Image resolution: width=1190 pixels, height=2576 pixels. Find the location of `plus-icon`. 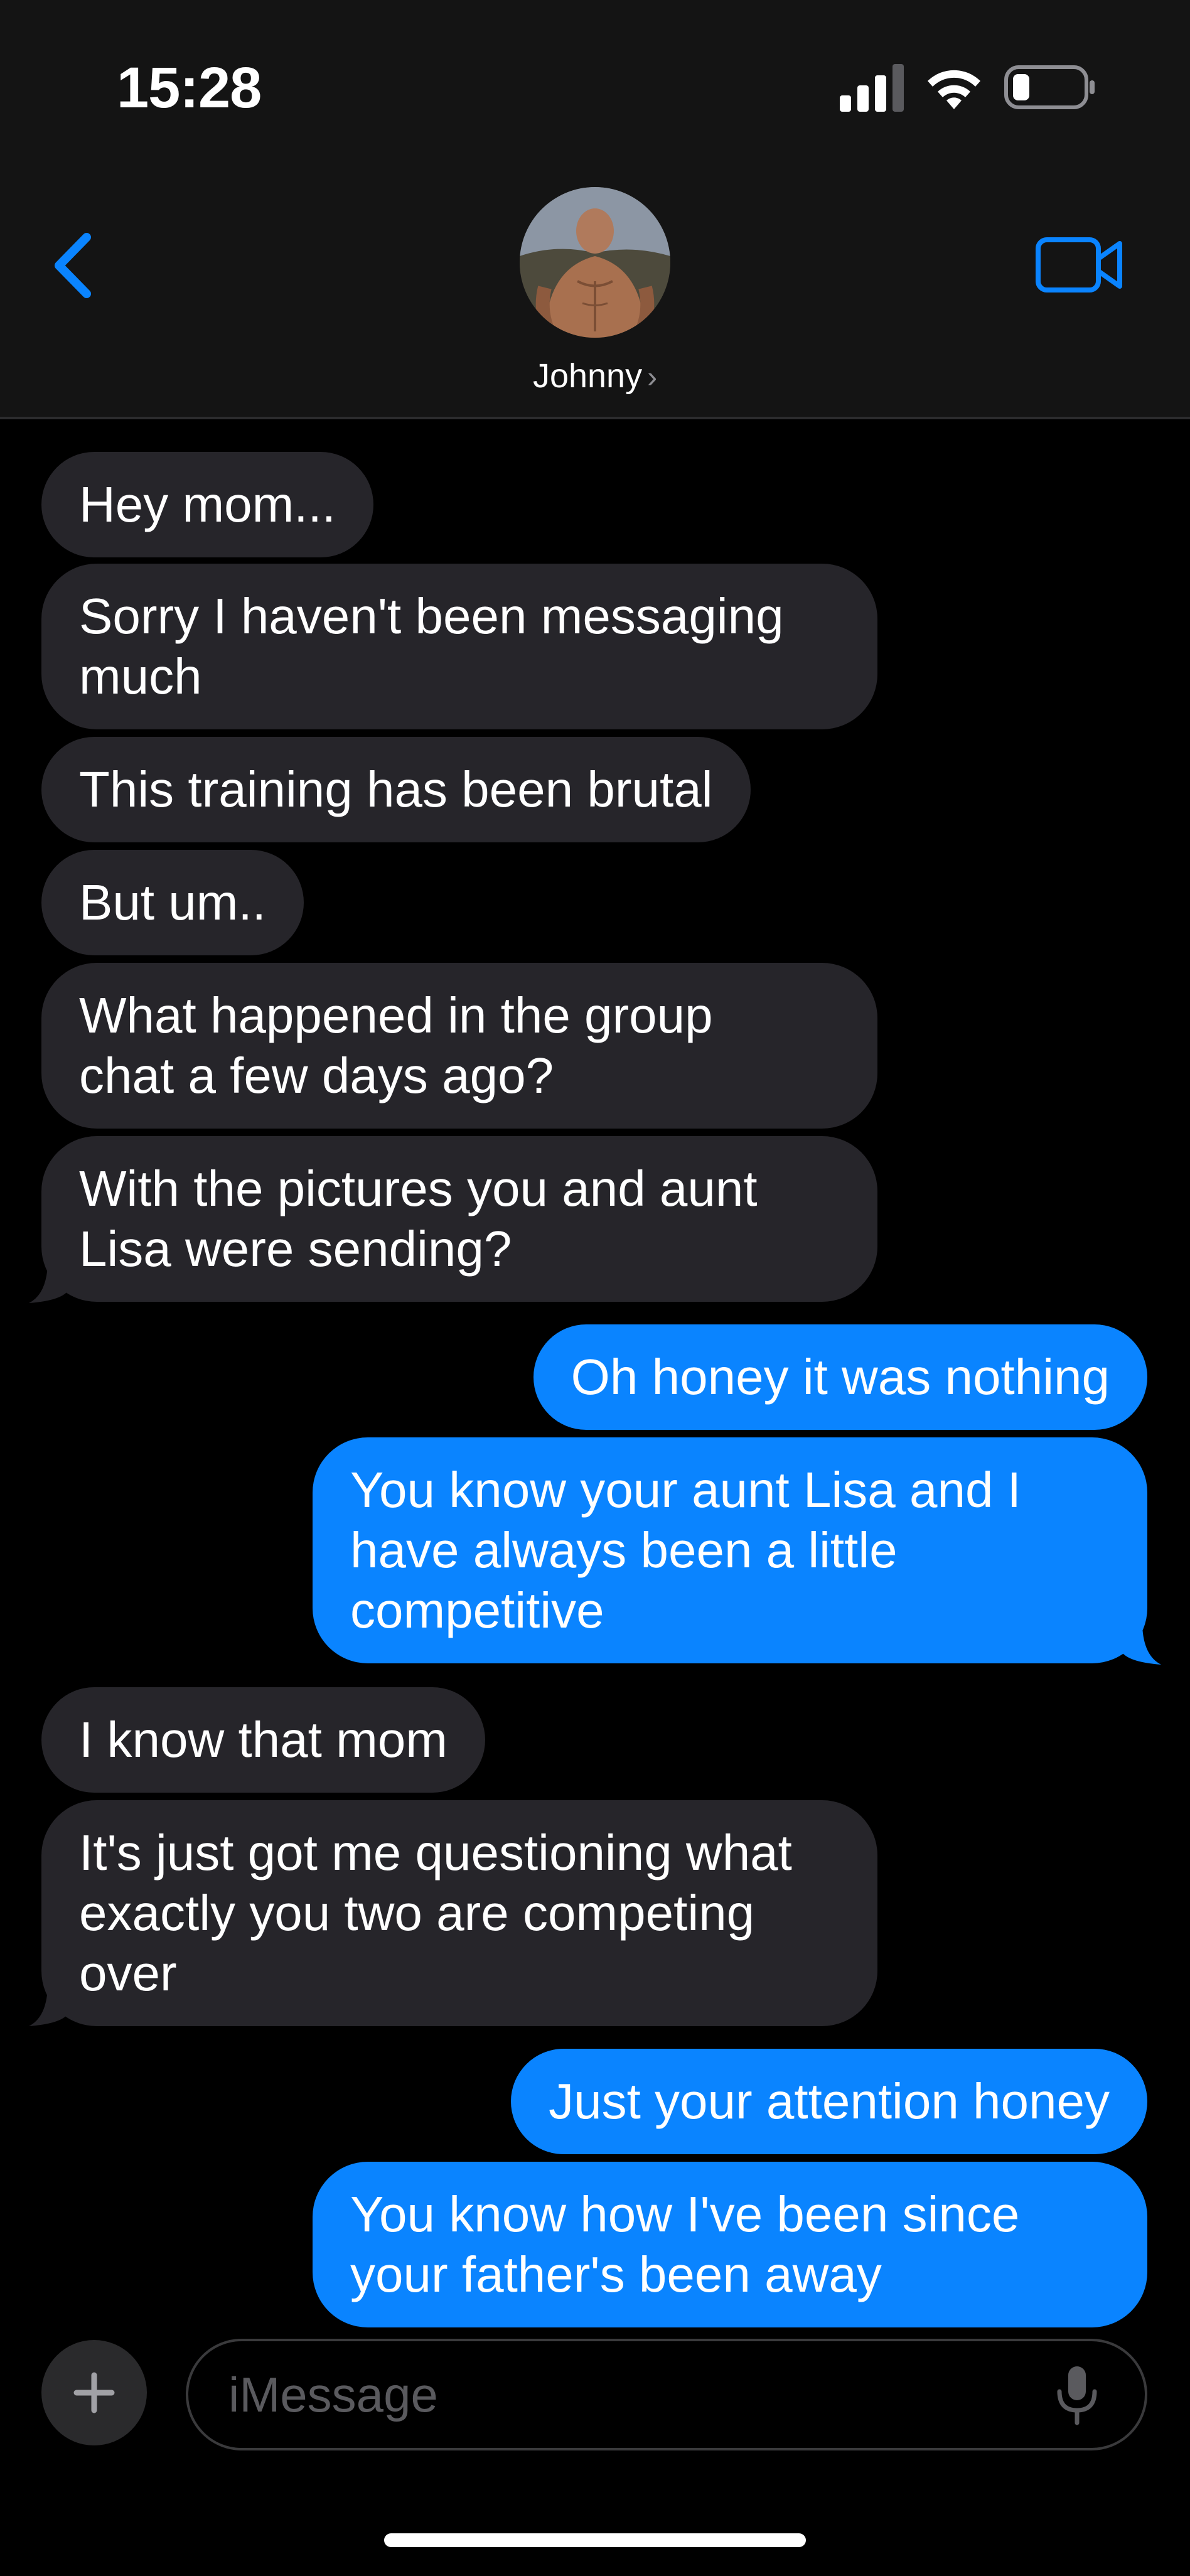

plus-icon is located at coordinates (94, 2392).